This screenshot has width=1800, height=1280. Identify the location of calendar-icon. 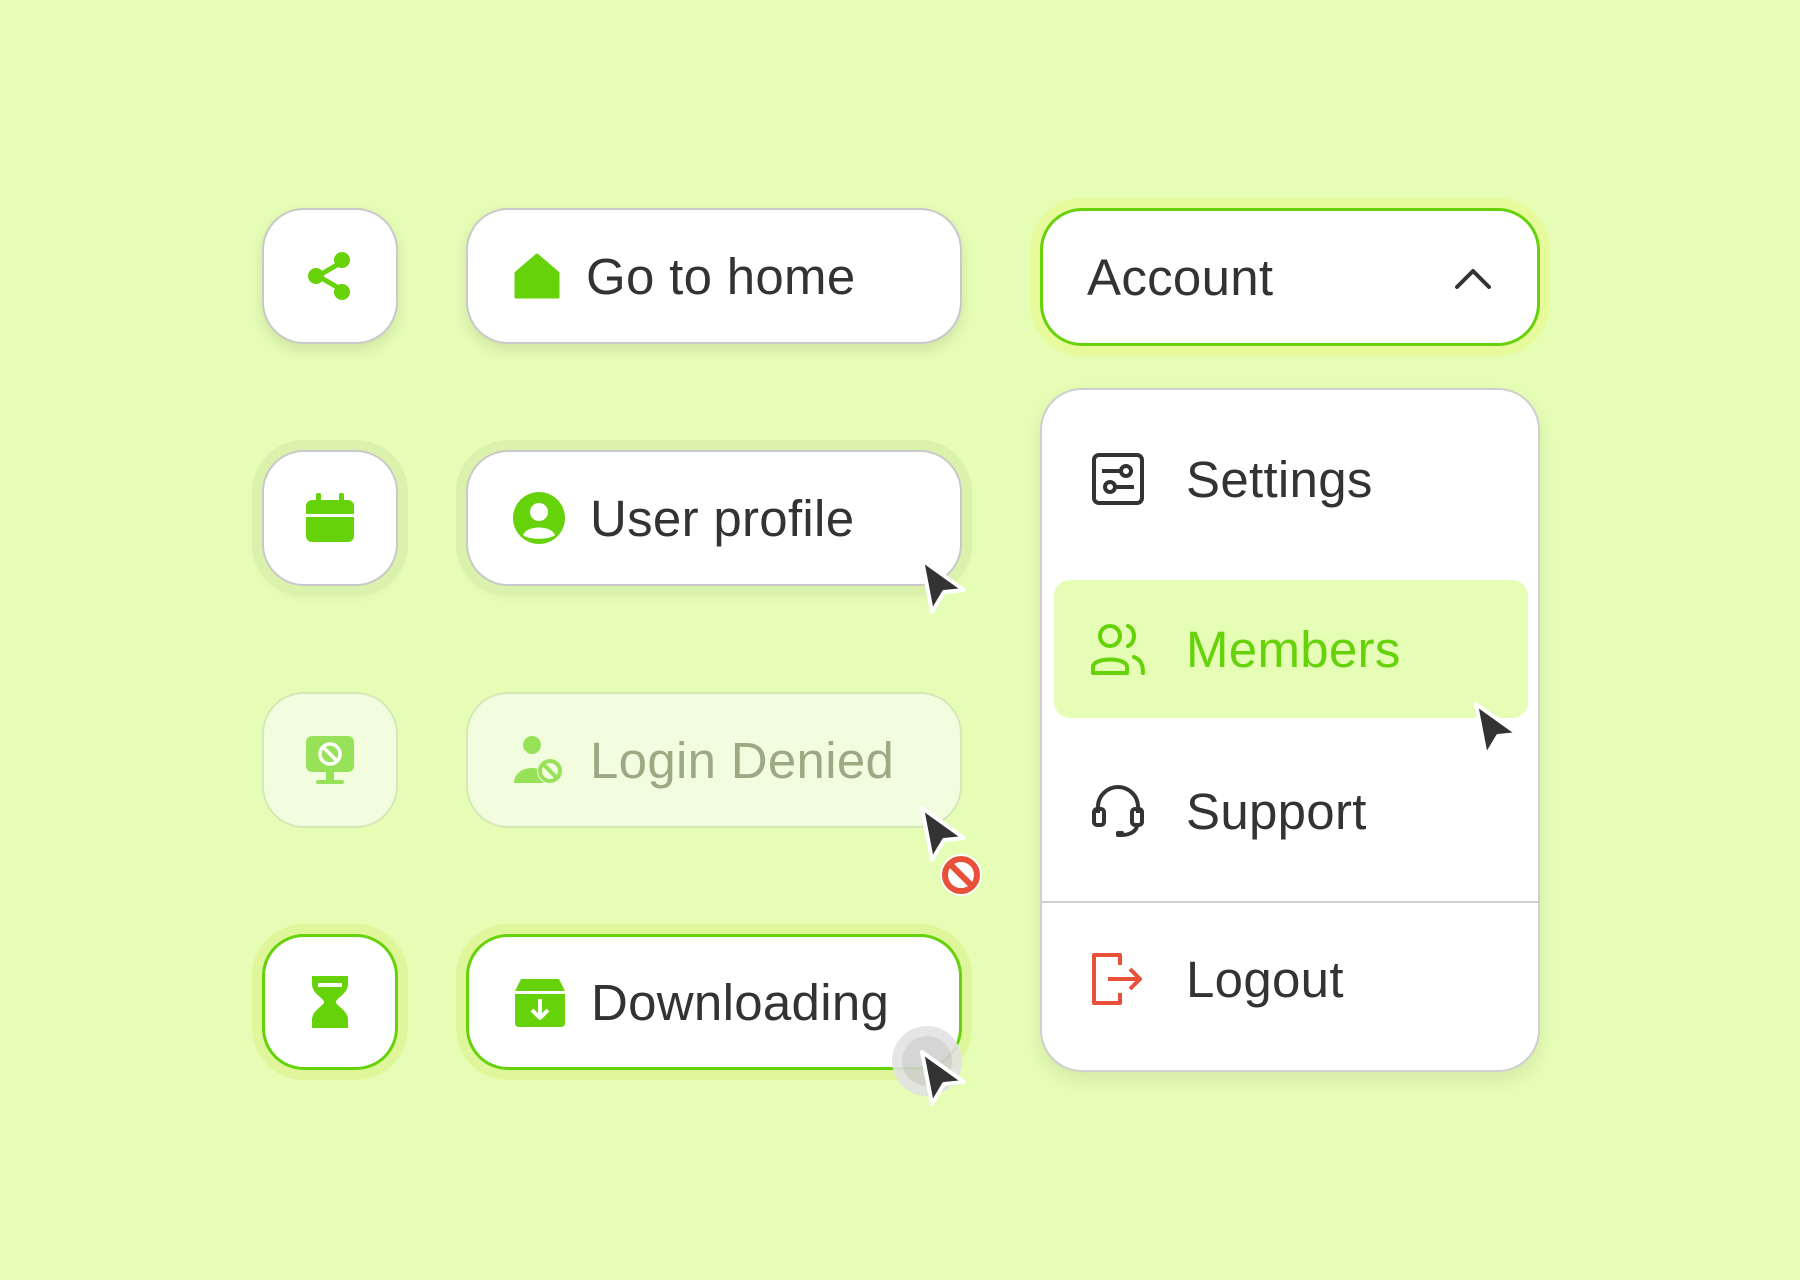
(330, 517).